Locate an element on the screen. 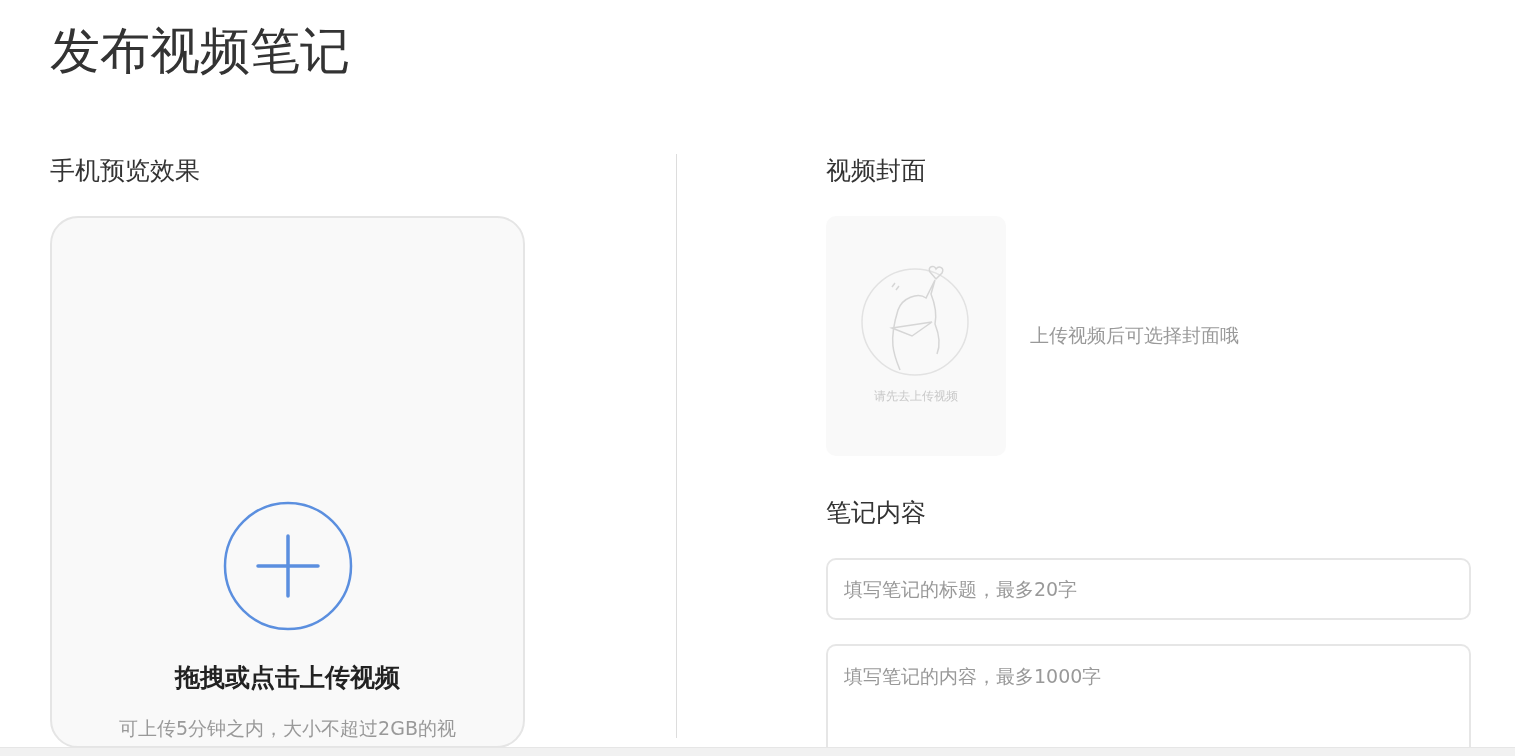  title-input: 填写笔记的标题，最多20字 is located at coordinates (1148, 589).